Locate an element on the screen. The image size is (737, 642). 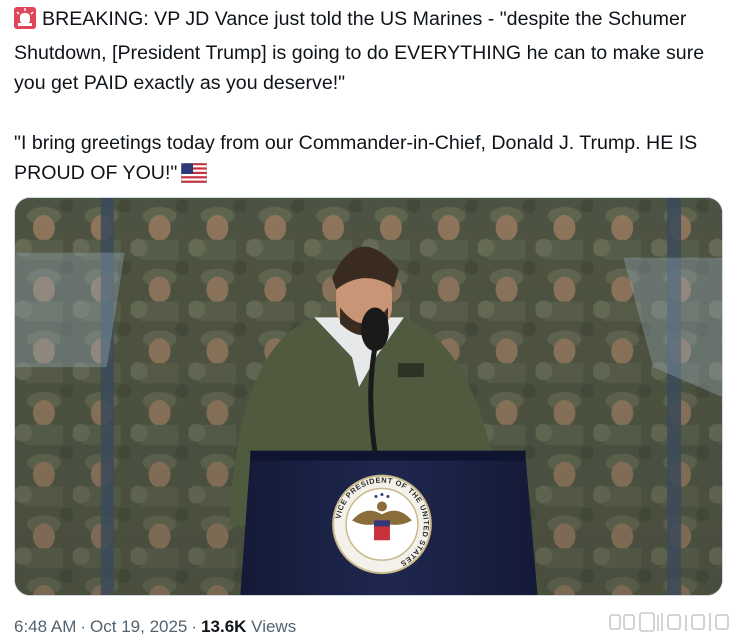
watermark-logo is located at coordinates (670, 623).